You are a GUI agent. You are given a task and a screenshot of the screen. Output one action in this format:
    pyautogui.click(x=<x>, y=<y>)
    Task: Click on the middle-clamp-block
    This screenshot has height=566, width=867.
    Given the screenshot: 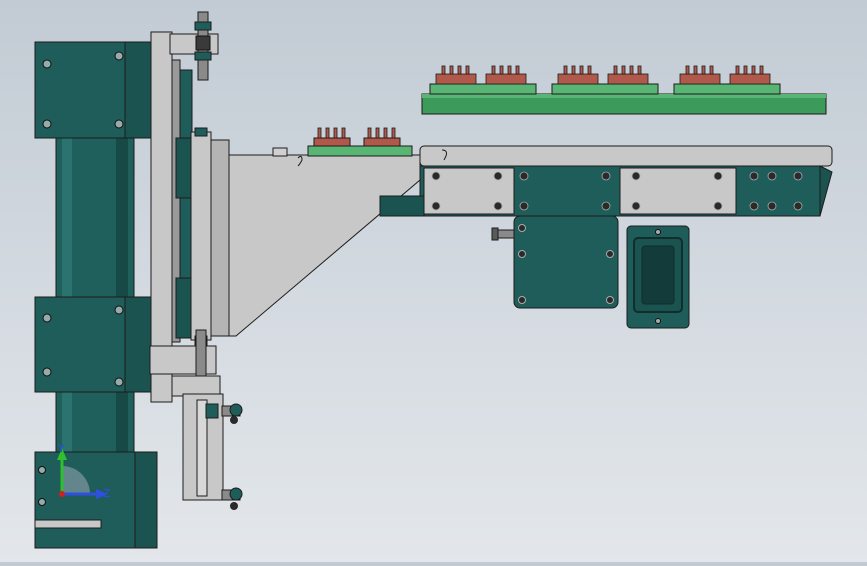 What is the action you would take?
    pyautogui.click(x=94, y=344)
    